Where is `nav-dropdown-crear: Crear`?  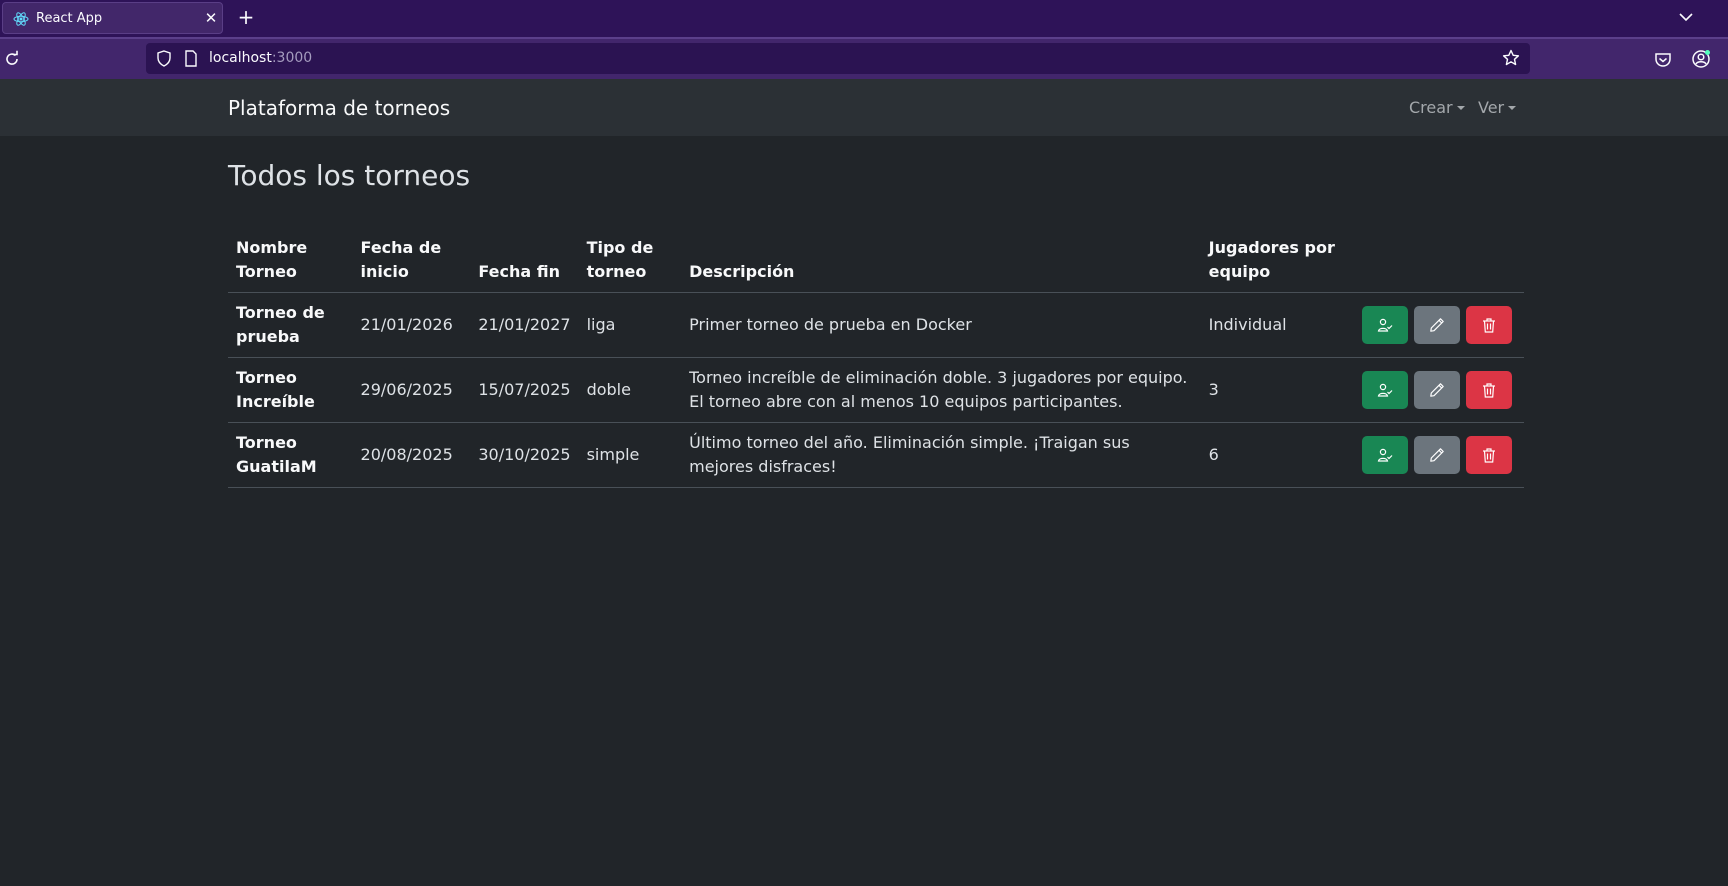
nav-dropdown-crear: Crear is located at coordinates (1437, 107).